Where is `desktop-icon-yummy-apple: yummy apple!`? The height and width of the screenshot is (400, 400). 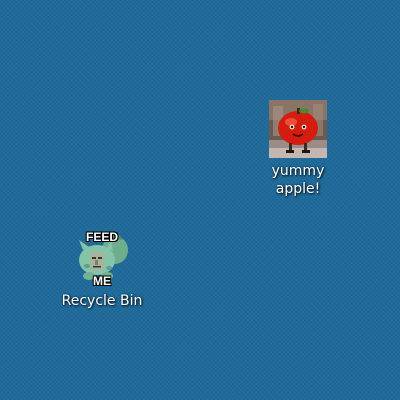
desktop-icon-yummy-apple: yummy apple! is located at coordinates (298, 149).